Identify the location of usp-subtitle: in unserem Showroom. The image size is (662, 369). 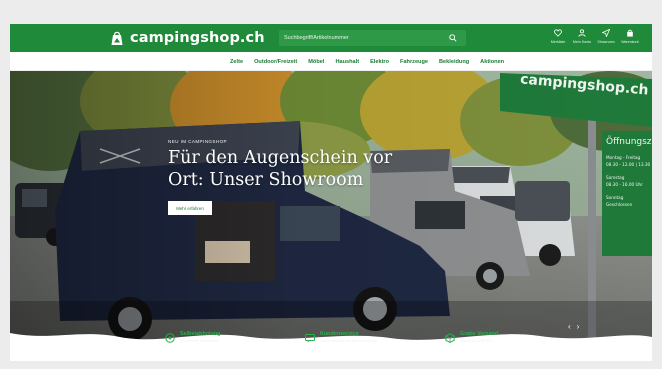
(199, 341).